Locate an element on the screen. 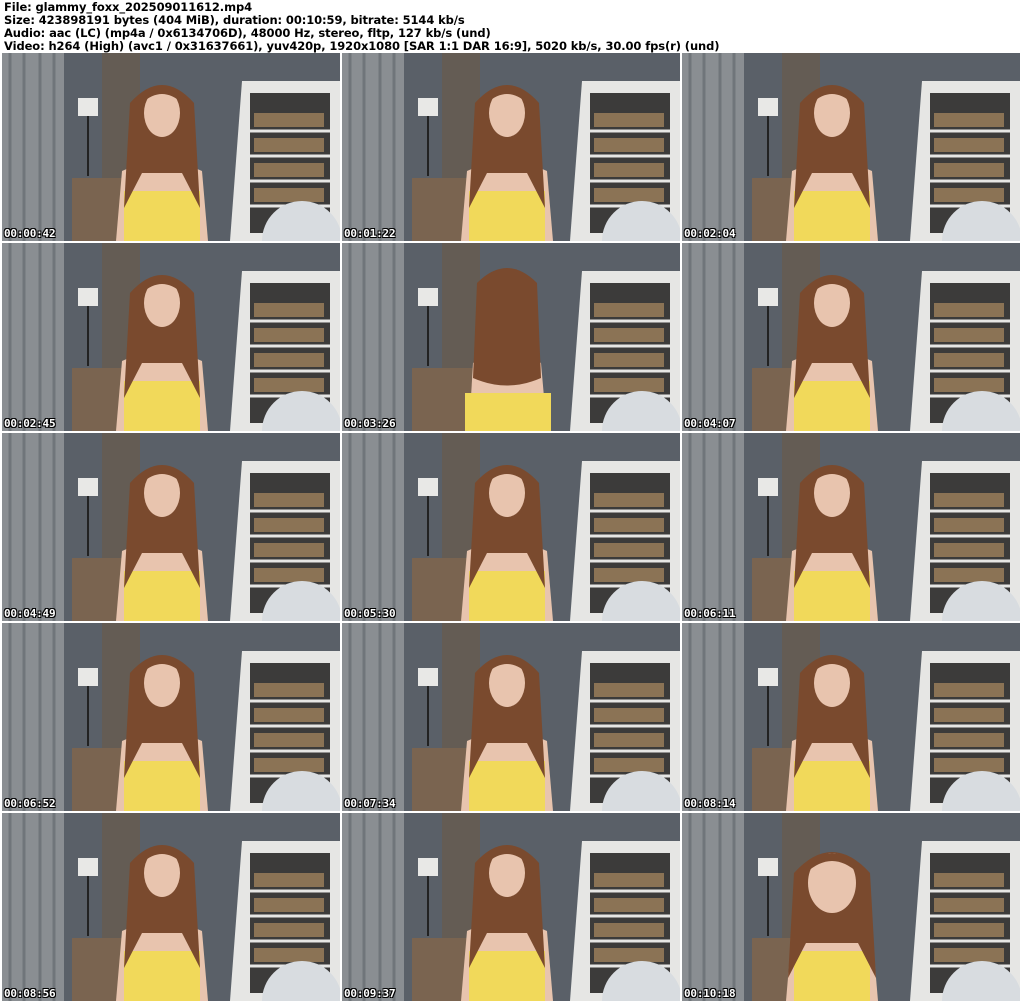 This screenshot has height=1003, width=1024. frame-timestamp: 00:03:26 is located at coordinates (370, 423).